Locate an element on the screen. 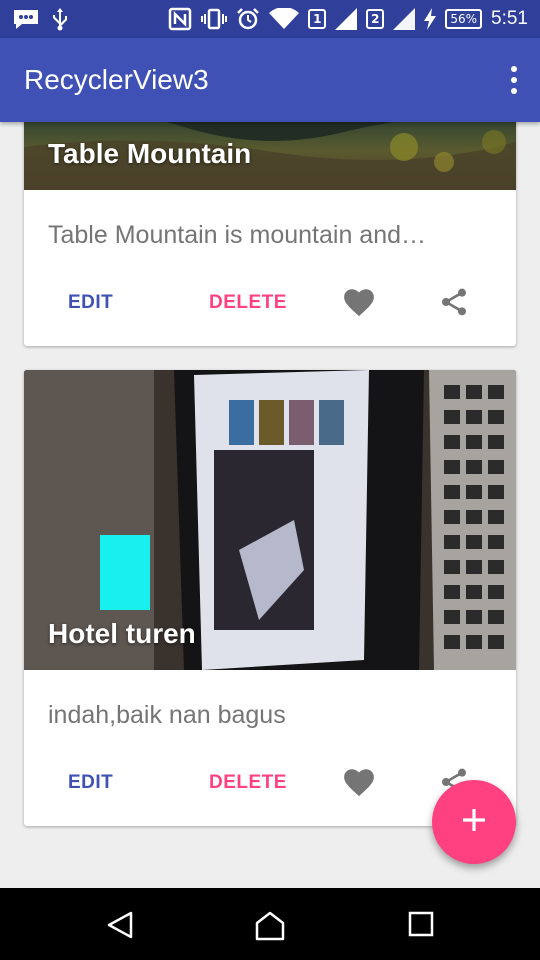  nfc-icon is located at coordinates (180, 19).